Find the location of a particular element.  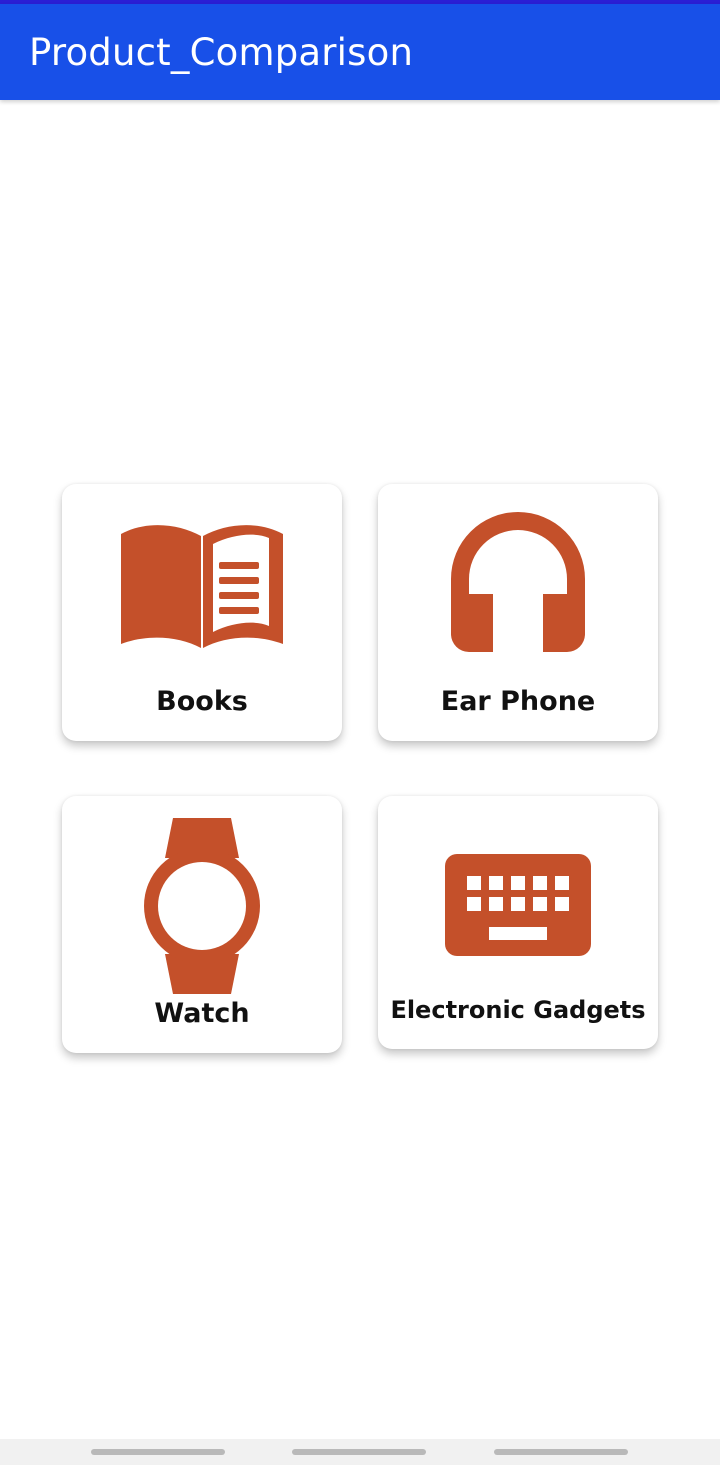

app-title: Product_Comparison is located at coordinates (221, 52).